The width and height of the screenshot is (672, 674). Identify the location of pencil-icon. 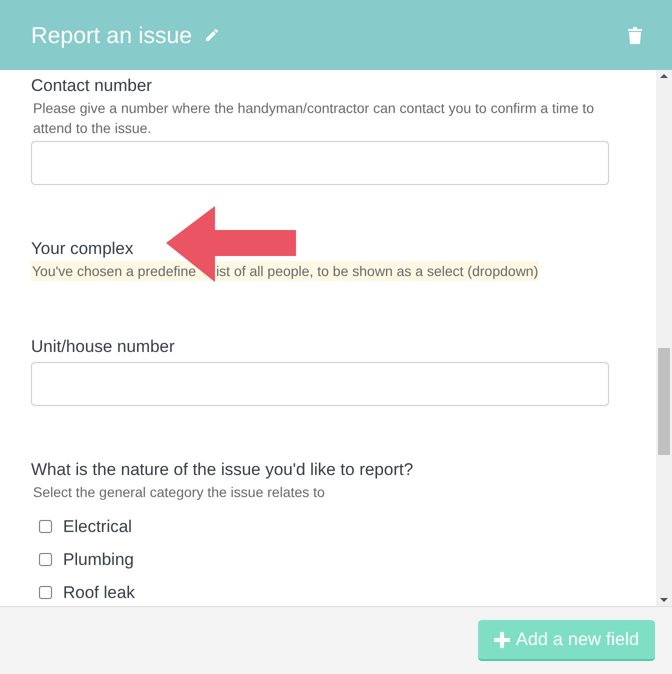
(212, 35).